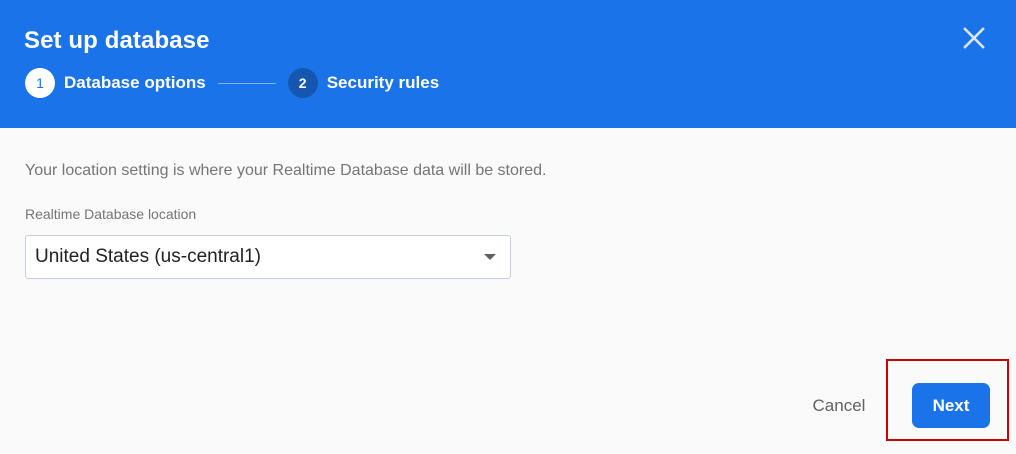 The image size is (1016, 454). What do you see at coordinates (383, 82) in the screenshot?
I see `step-label: Security rules` at bounding box center [383, 82].